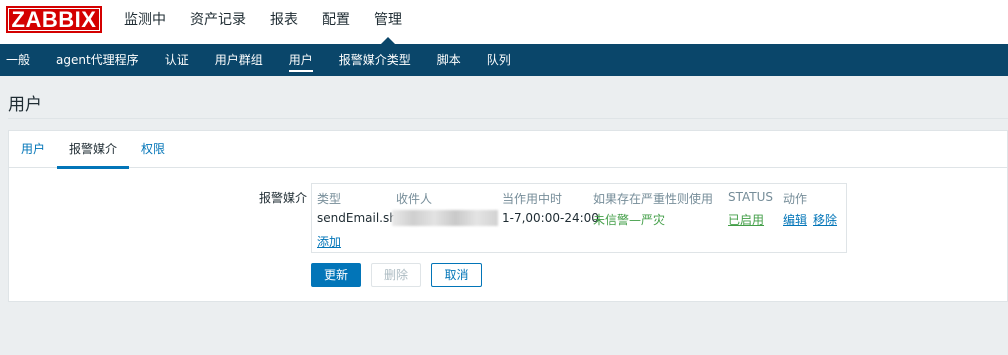 The image size is (1008, 355). What do you see at coordinates (456, 275) in the screenshot?
I see `cancel-button: 取消` at bounding box center [456, 275].